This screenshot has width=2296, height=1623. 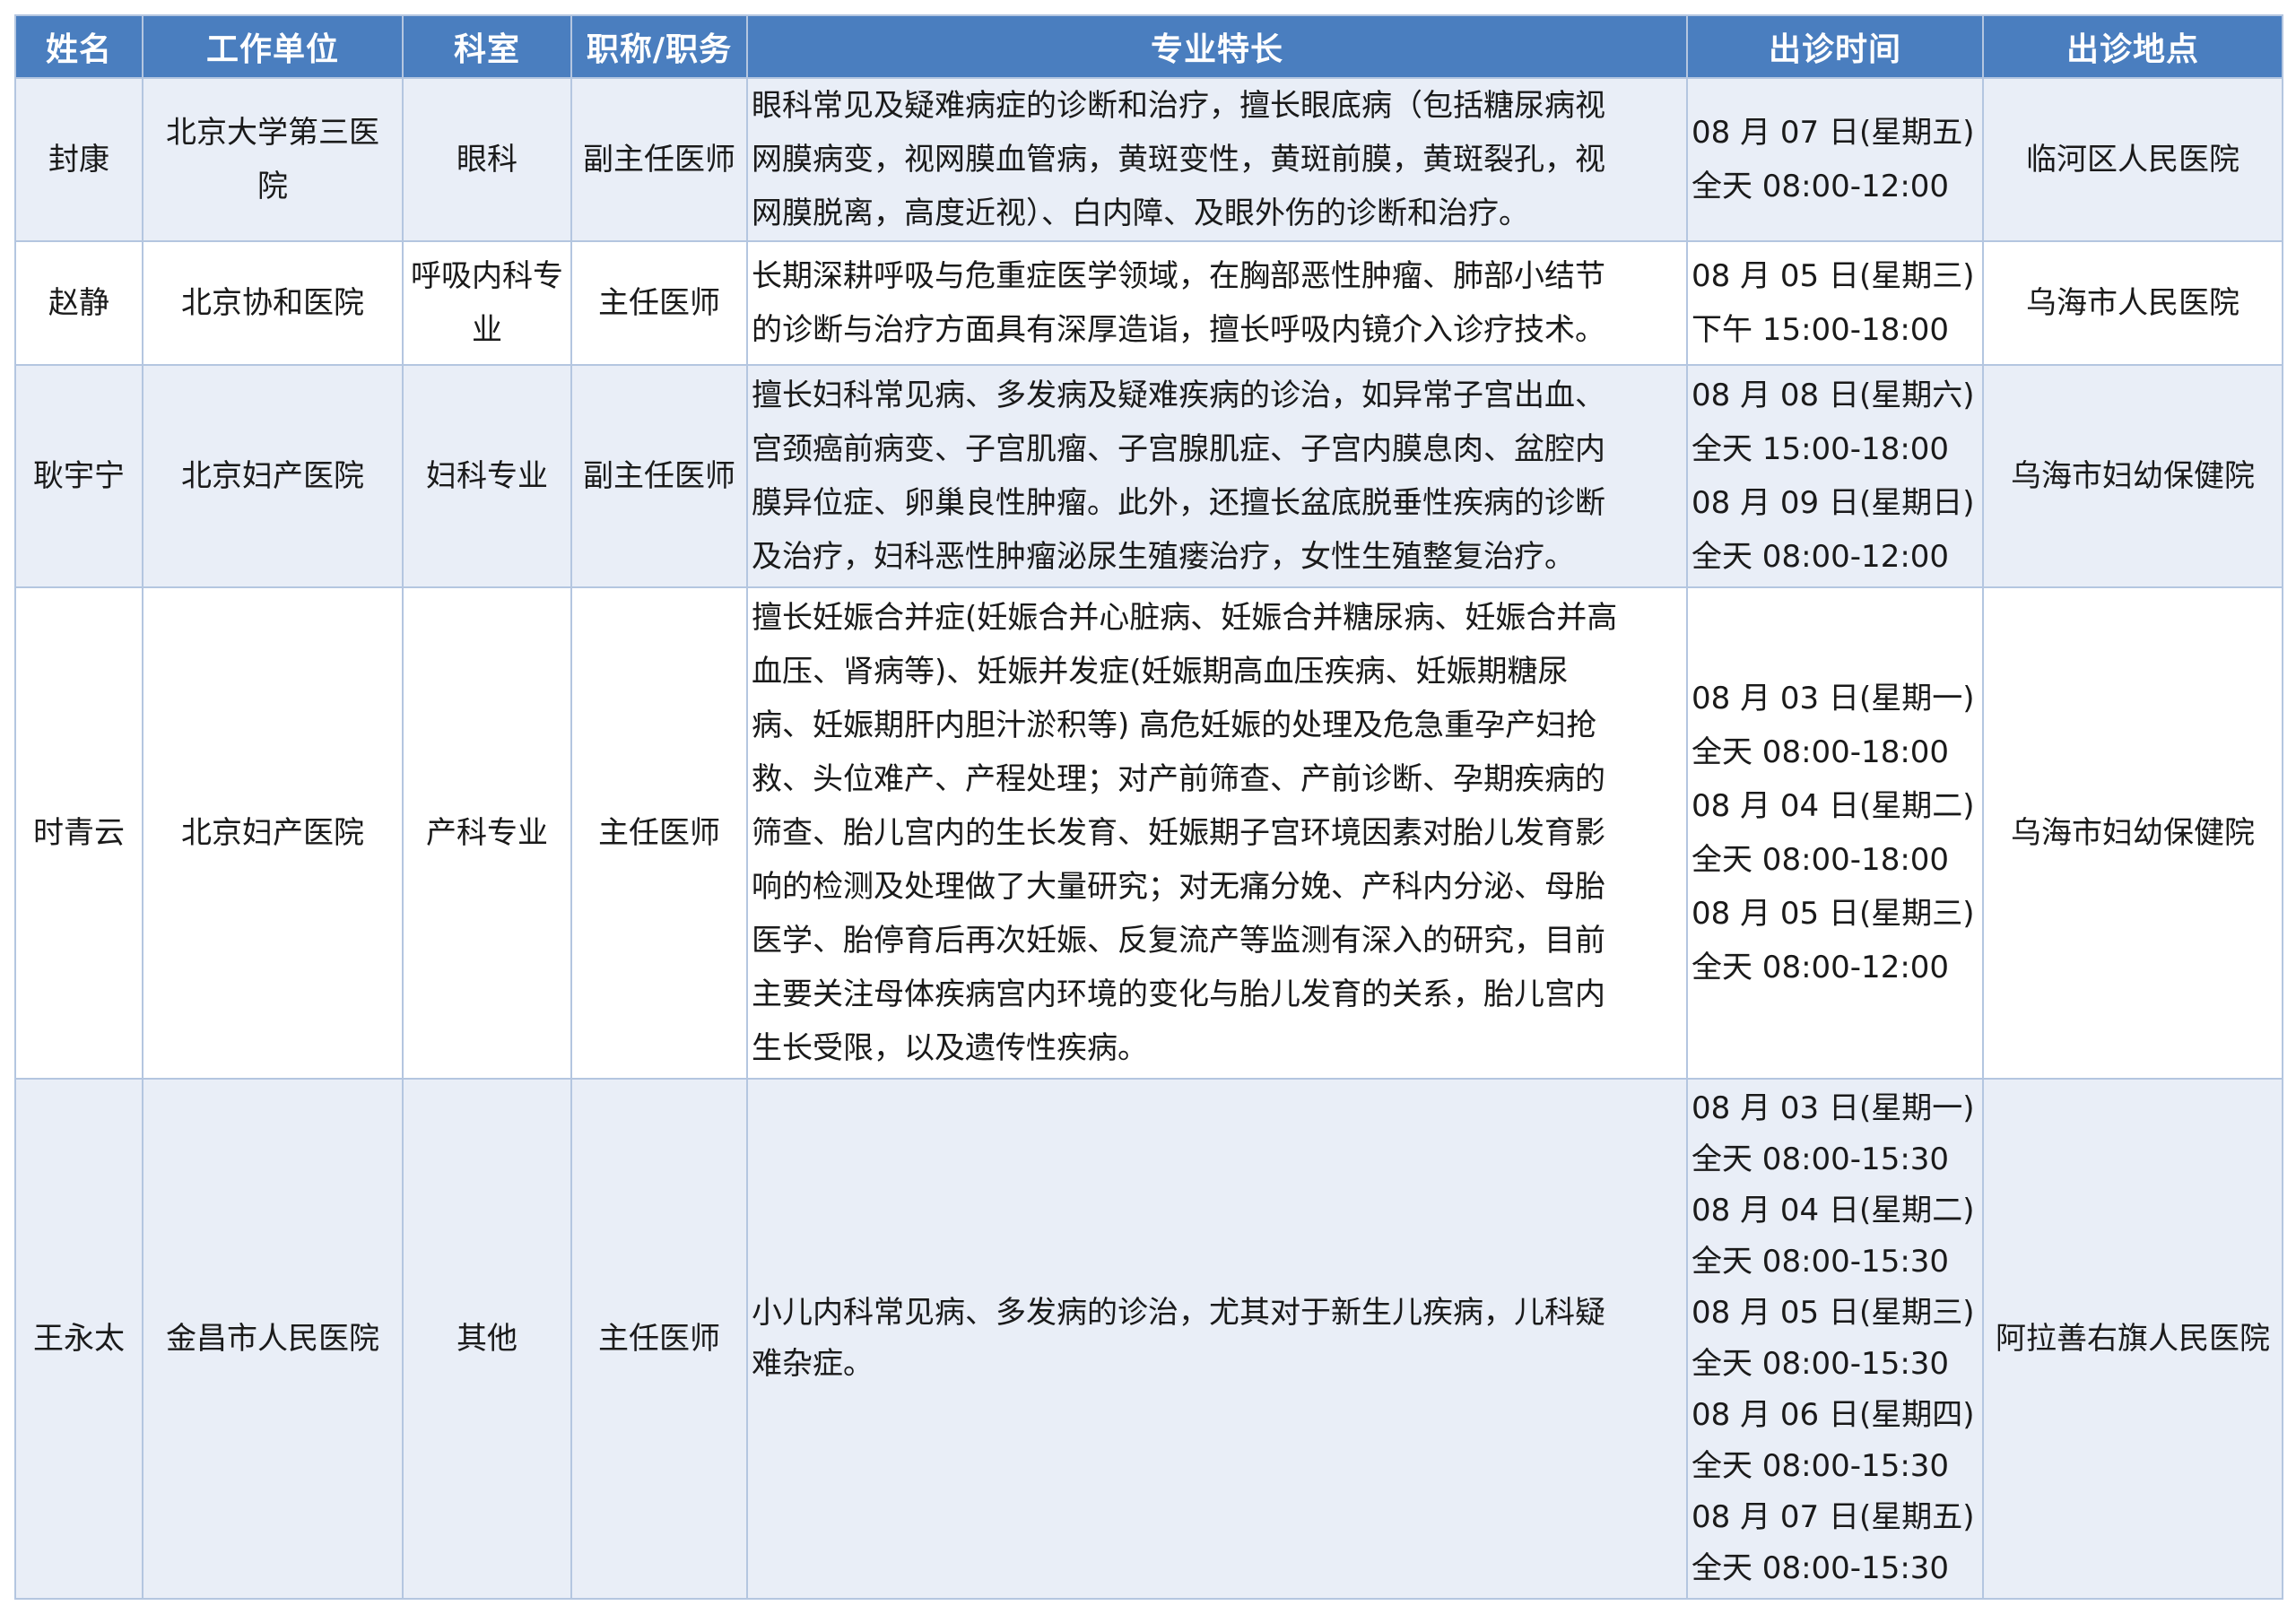 I want to click on header-title: 职称/职务, so click(x=659, y=46).